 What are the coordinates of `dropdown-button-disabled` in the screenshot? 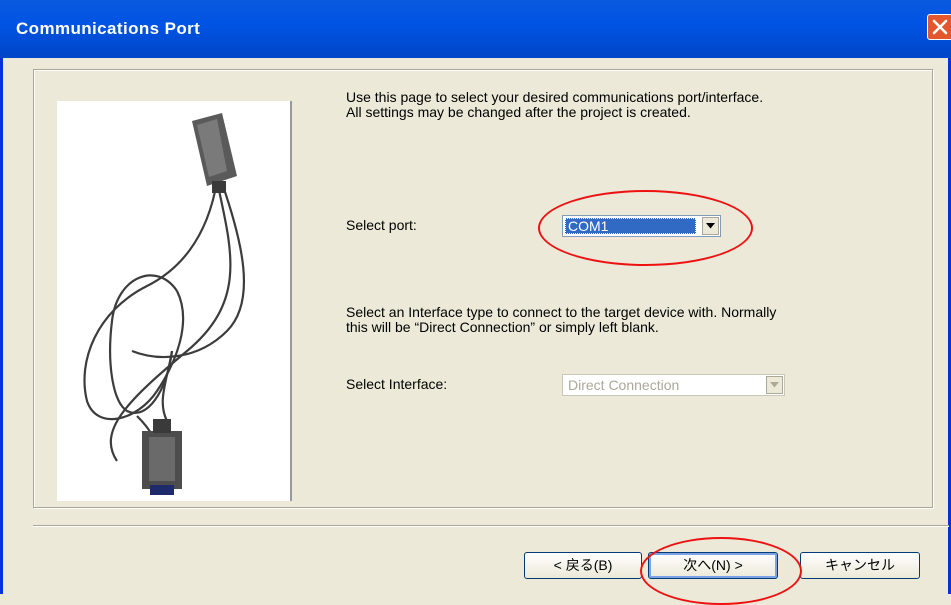 It's located at (774, 385).